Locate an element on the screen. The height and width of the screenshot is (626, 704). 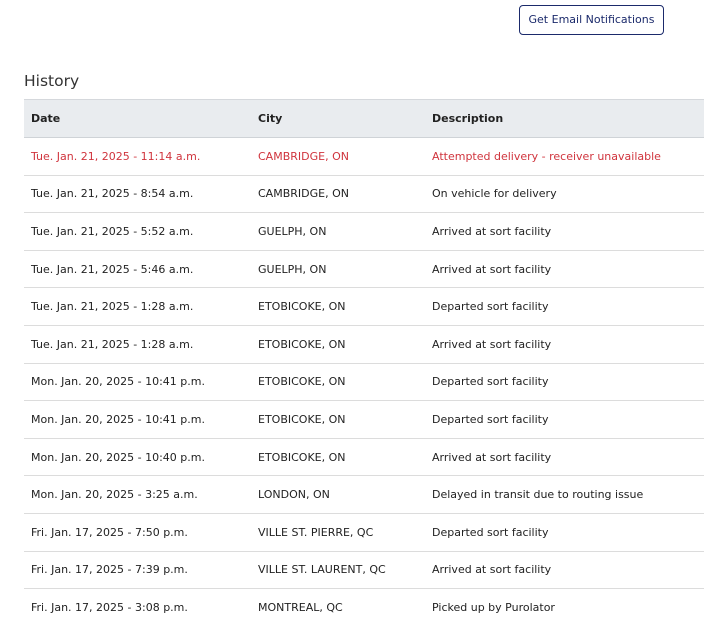
row-description: Delayed in transit due to routing issue is located at coordinates (564, 494).